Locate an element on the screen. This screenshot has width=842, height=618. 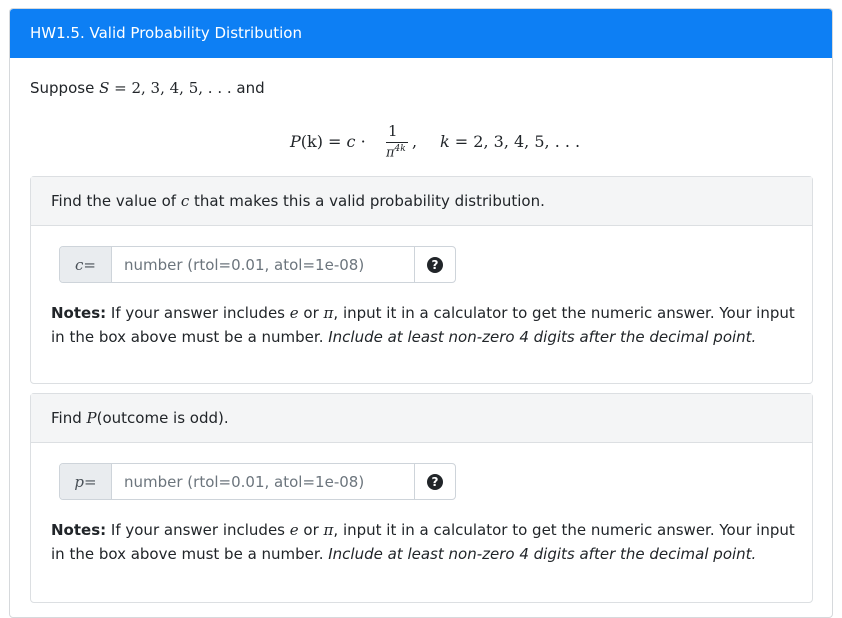
answer-input-group-p: p = ? is located at coordinates (257, 481).